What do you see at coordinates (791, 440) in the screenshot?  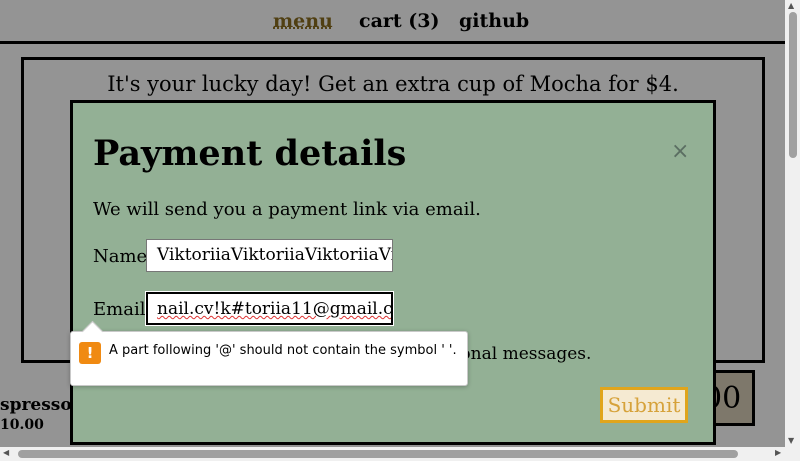 I see `scroll-down-icon: ▼` at bounding box center [791, 440].